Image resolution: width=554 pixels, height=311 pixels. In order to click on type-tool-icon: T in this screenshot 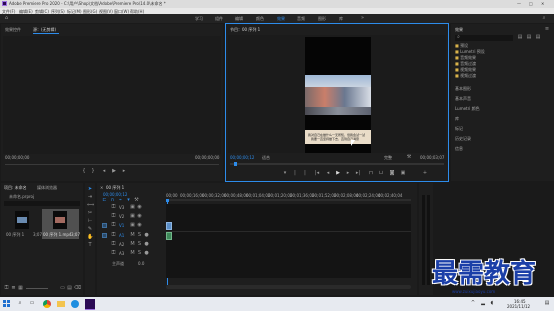, I will do `click(90, 245)`.